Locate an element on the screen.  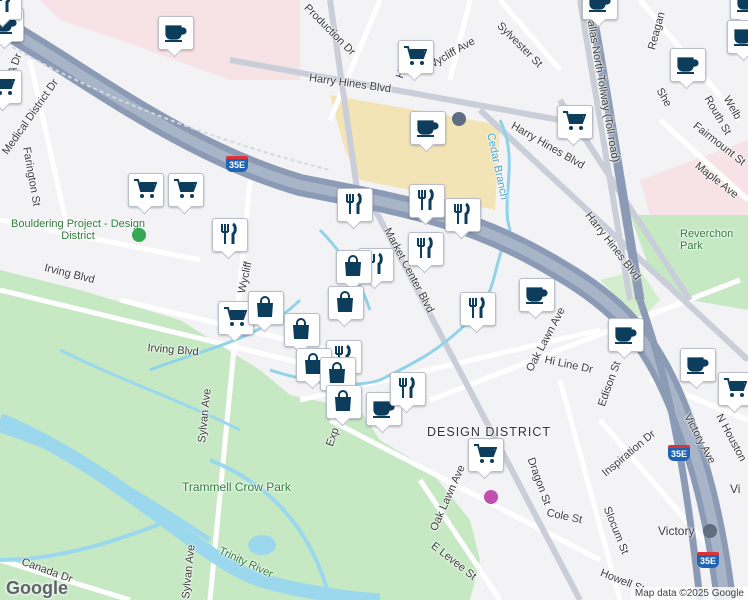
google-logo: Google is located at coordinates (37, 588).